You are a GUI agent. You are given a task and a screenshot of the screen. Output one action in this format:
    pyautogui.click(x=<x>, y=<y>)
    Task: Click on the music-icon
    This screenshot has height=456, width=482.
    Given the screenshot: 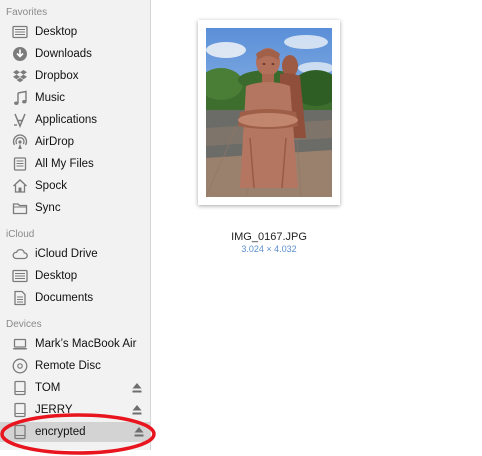 What is the action you would take?
    pyautogui.click(x=20, y=98)
    